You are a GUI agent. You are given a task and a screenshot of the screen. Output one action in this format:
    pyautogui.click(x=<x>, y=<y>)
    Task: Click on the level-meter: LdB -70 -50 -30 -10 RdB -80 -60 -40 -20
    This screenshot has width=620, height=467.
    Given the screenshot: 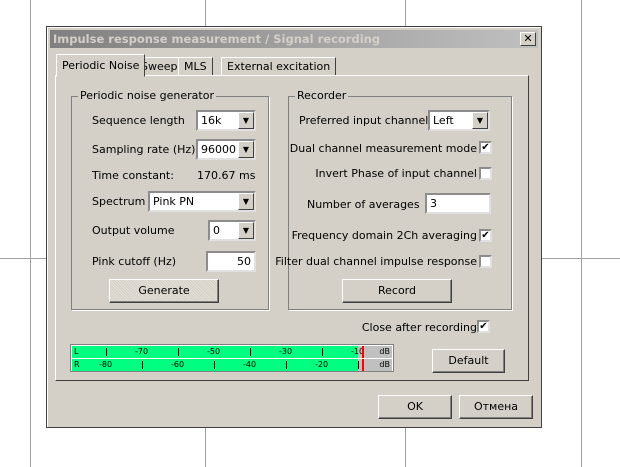 What is the action you would take?
    pyautogui.click(x=232, y=358)
    